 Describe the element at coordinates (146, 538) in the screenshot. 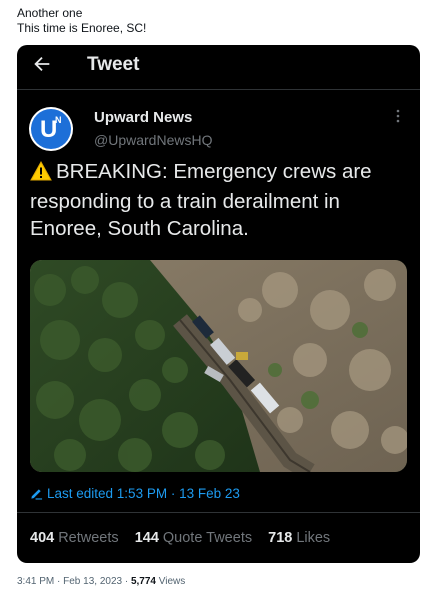

I see `quote-tweets-count: 144` at that location.